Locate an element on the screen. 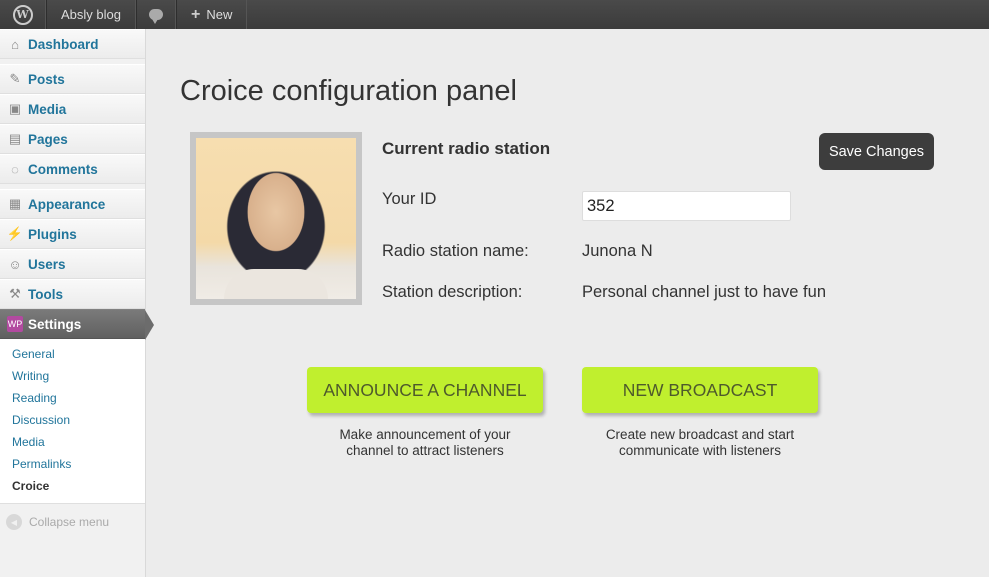  comments-icon: ◌ is located at coordinates (15, 169).